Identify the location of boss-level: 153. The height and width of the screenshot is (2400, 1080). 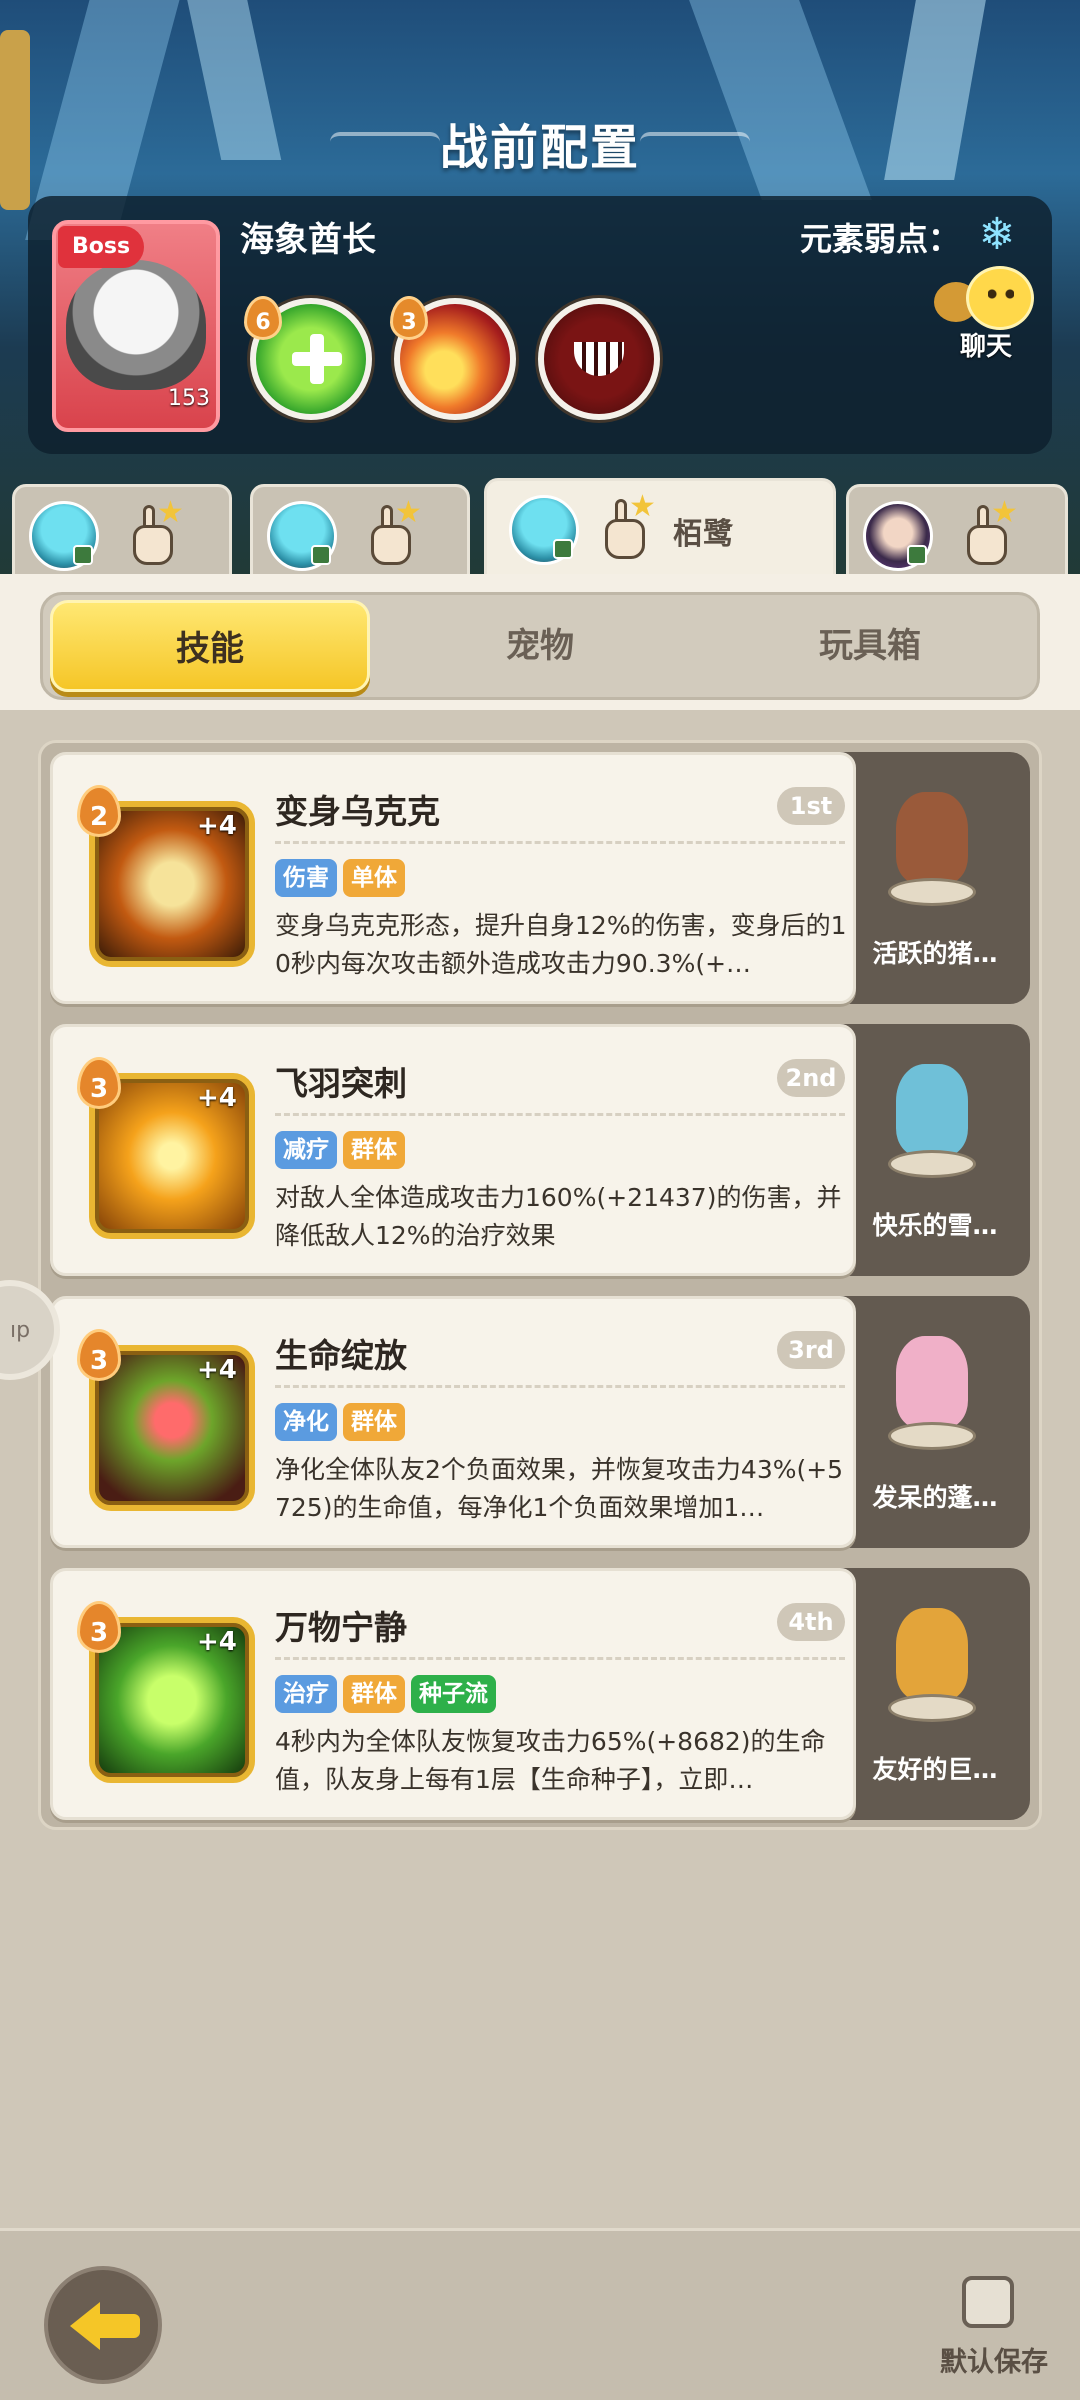
(189, 398).